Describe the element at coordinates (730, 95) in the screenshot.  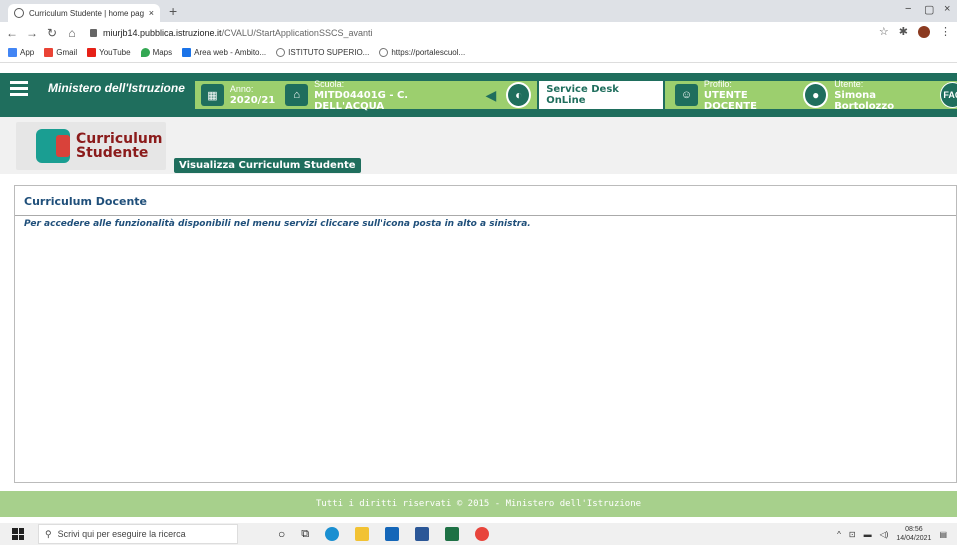
I see `profilo-info: Profilo: UTENTE DOCENTE` at that location.